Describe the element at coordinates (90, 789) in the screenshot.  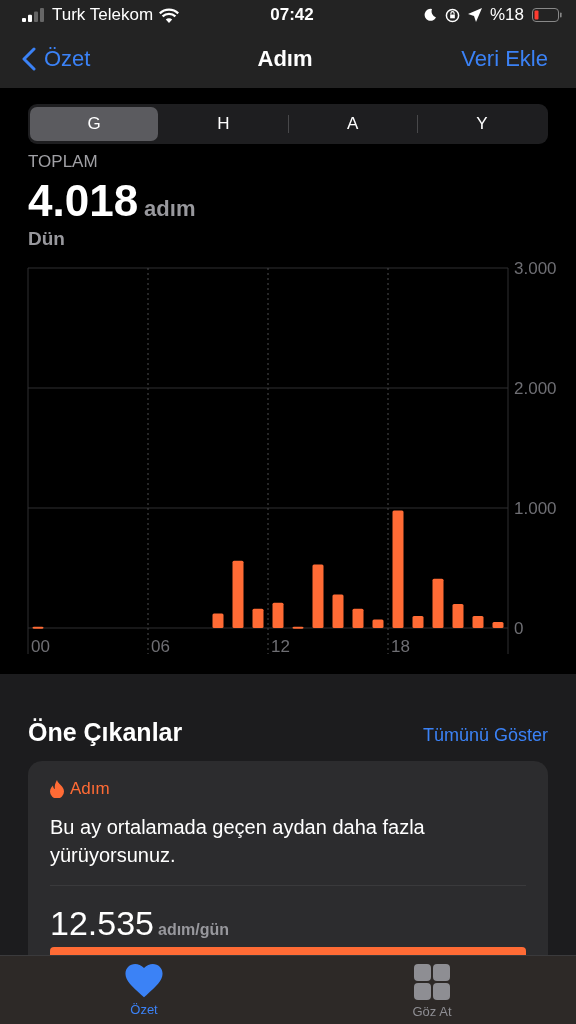
I see `category-label: Adım` at that location.